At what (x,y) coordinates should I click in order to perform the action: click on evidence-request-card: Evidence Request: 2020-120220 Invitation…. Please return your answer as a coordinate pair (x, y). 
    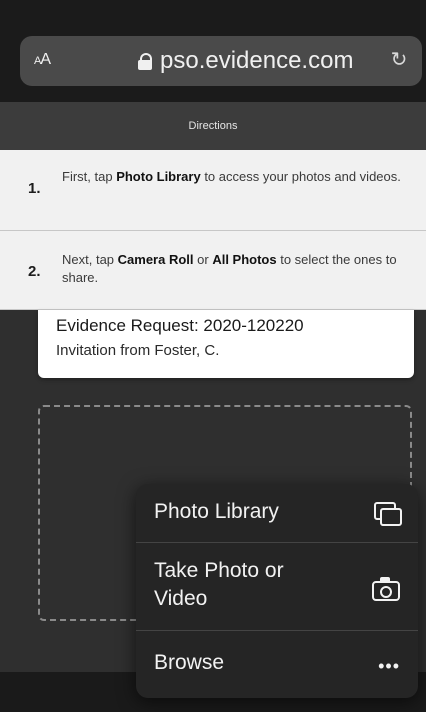
    Looking at the image, I should click on (226, 344).